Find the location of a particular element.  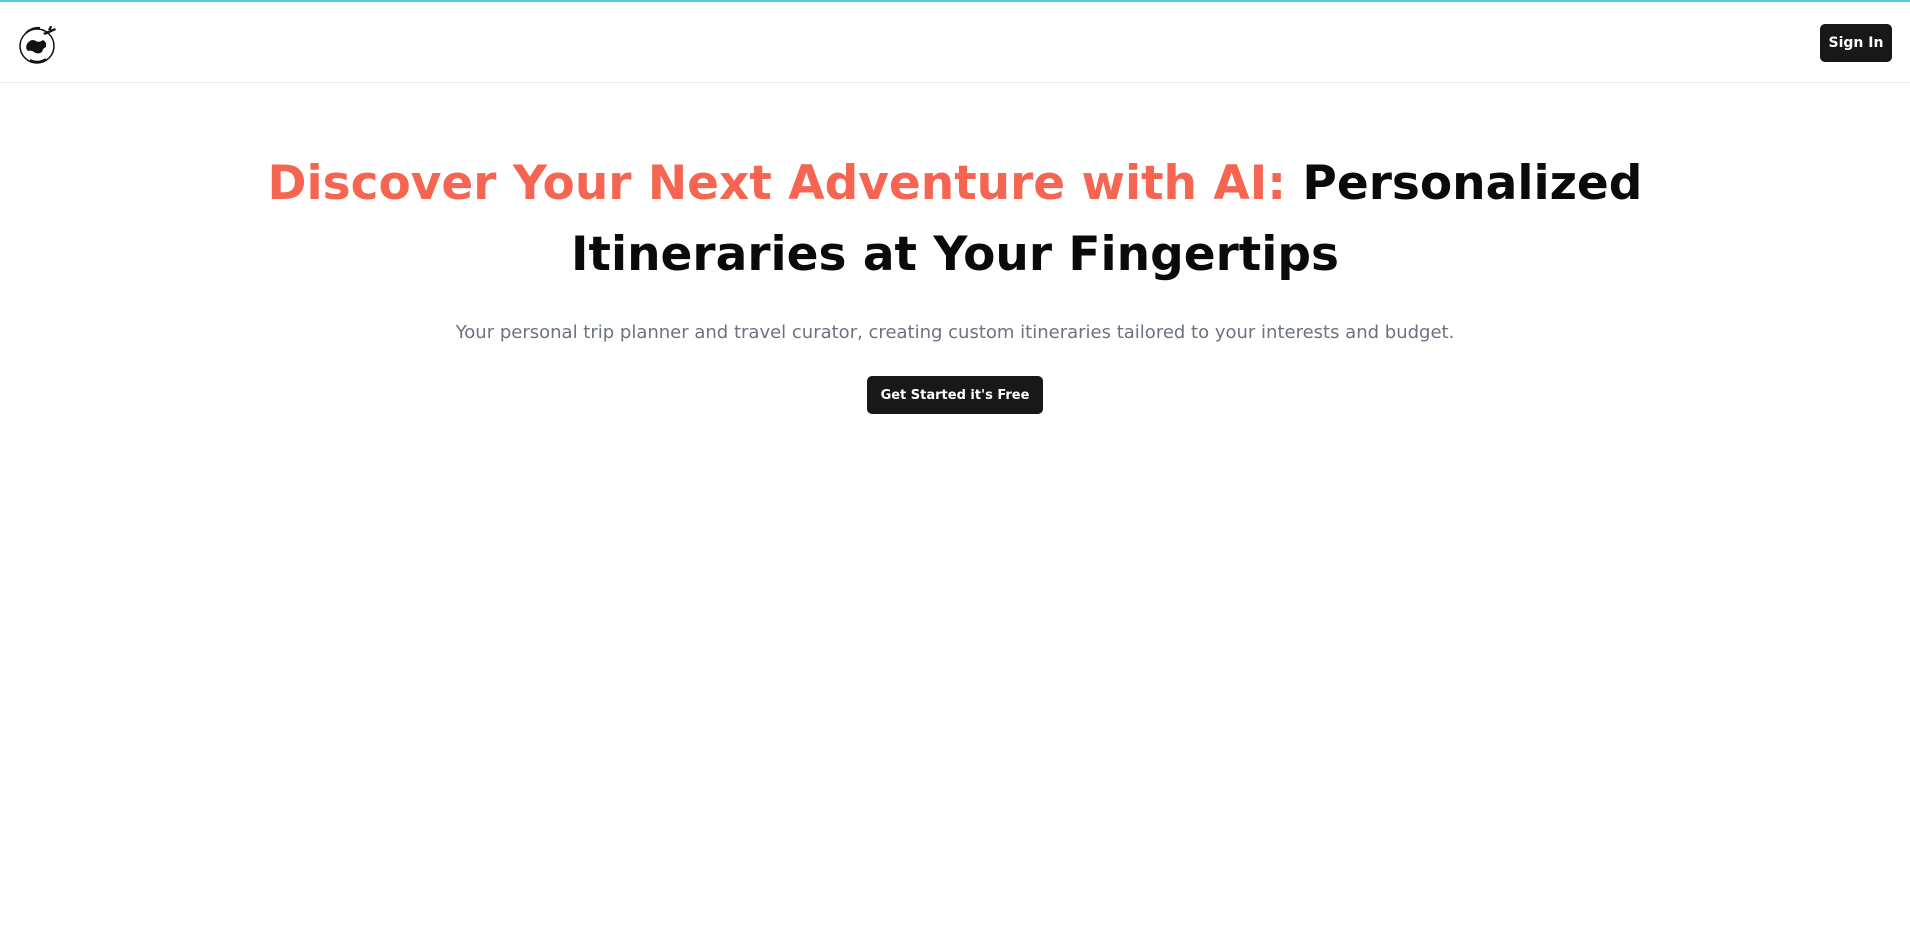

headline-accent-text: Discover Your Next Adventure with AI: is located at coordinates (777, 183).